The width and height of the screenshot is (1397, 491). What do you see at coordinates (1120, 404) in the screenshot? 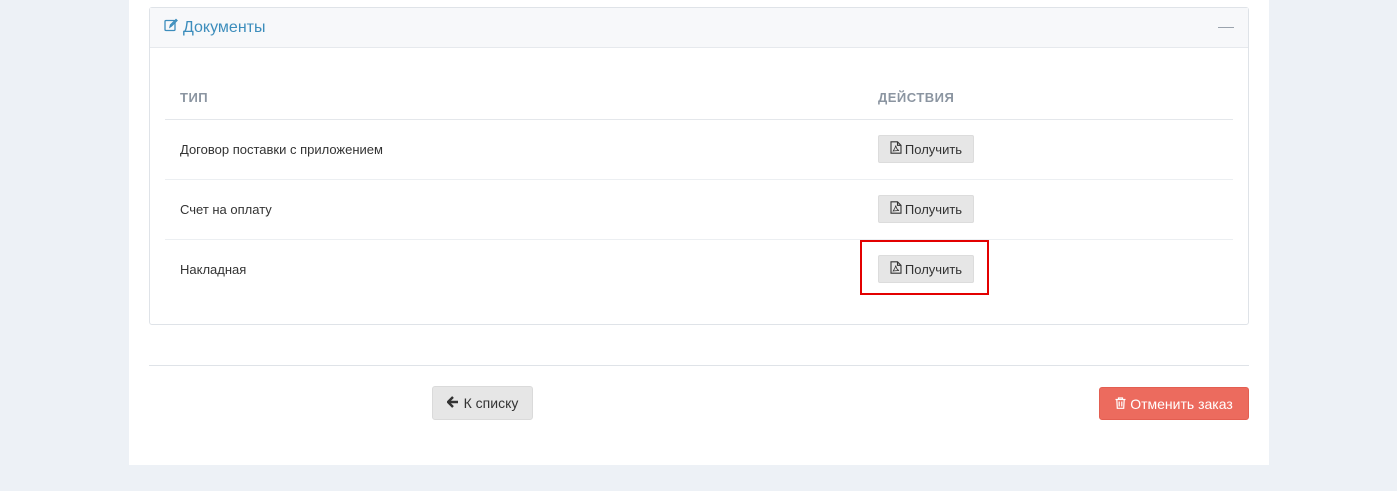
I see `trash-icon` at bounding box center [1120, 404].